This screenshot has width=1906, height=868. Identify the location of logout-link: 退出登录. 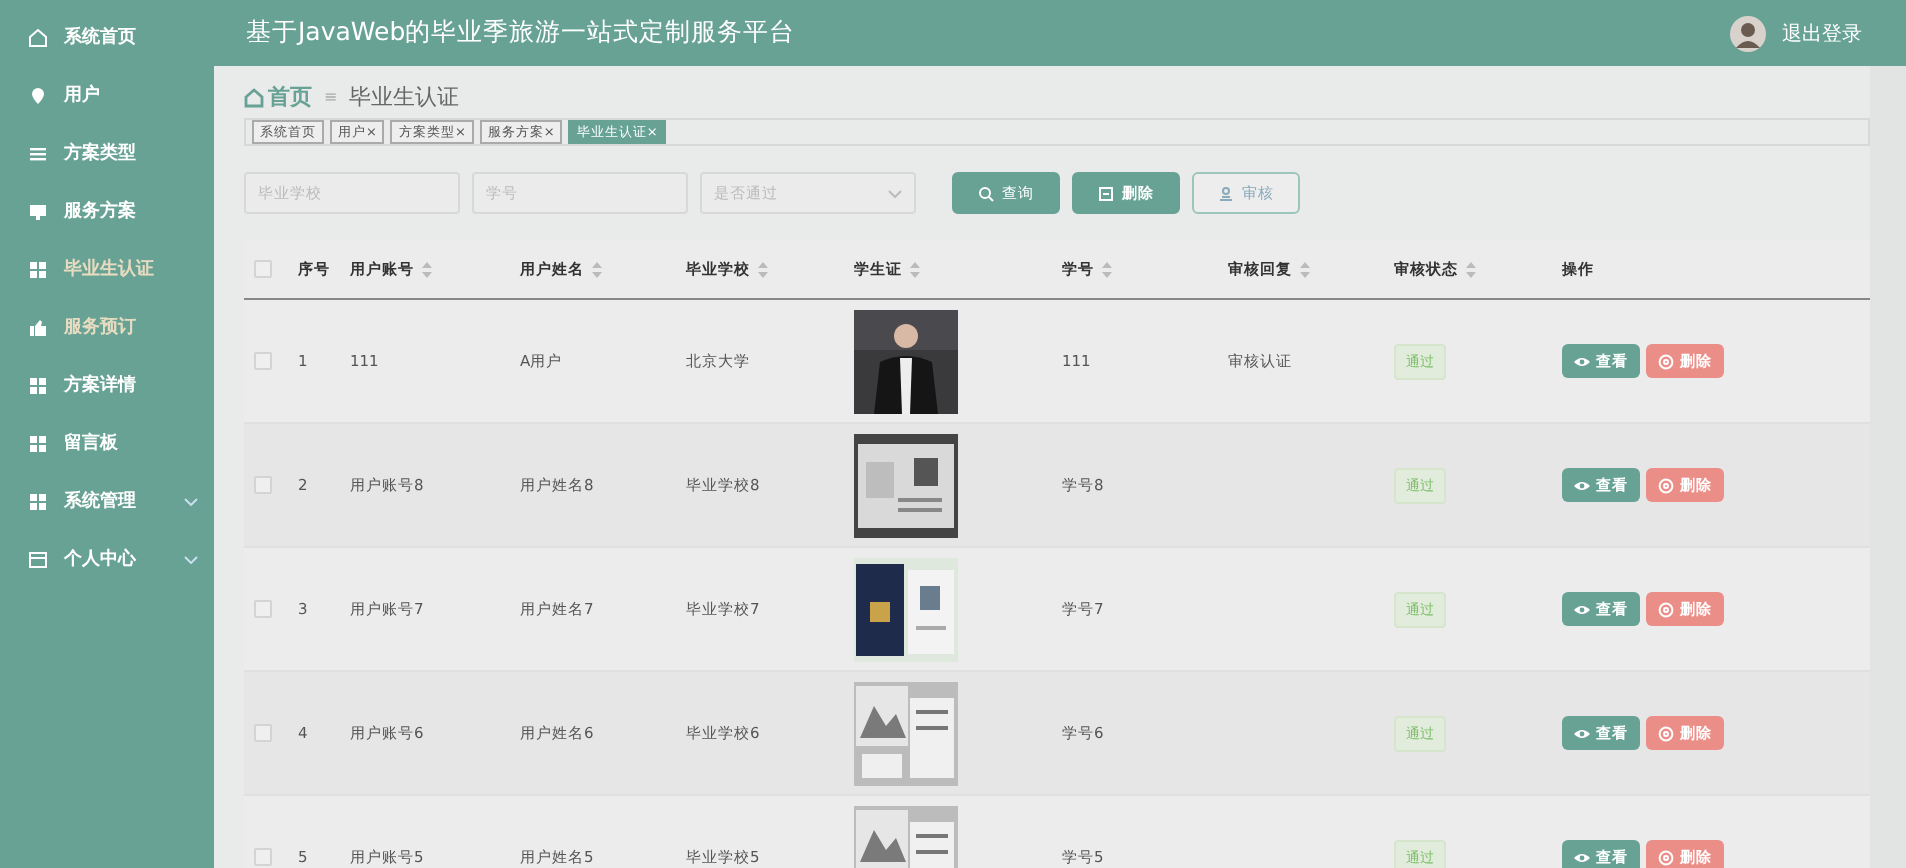
(1822, 33).